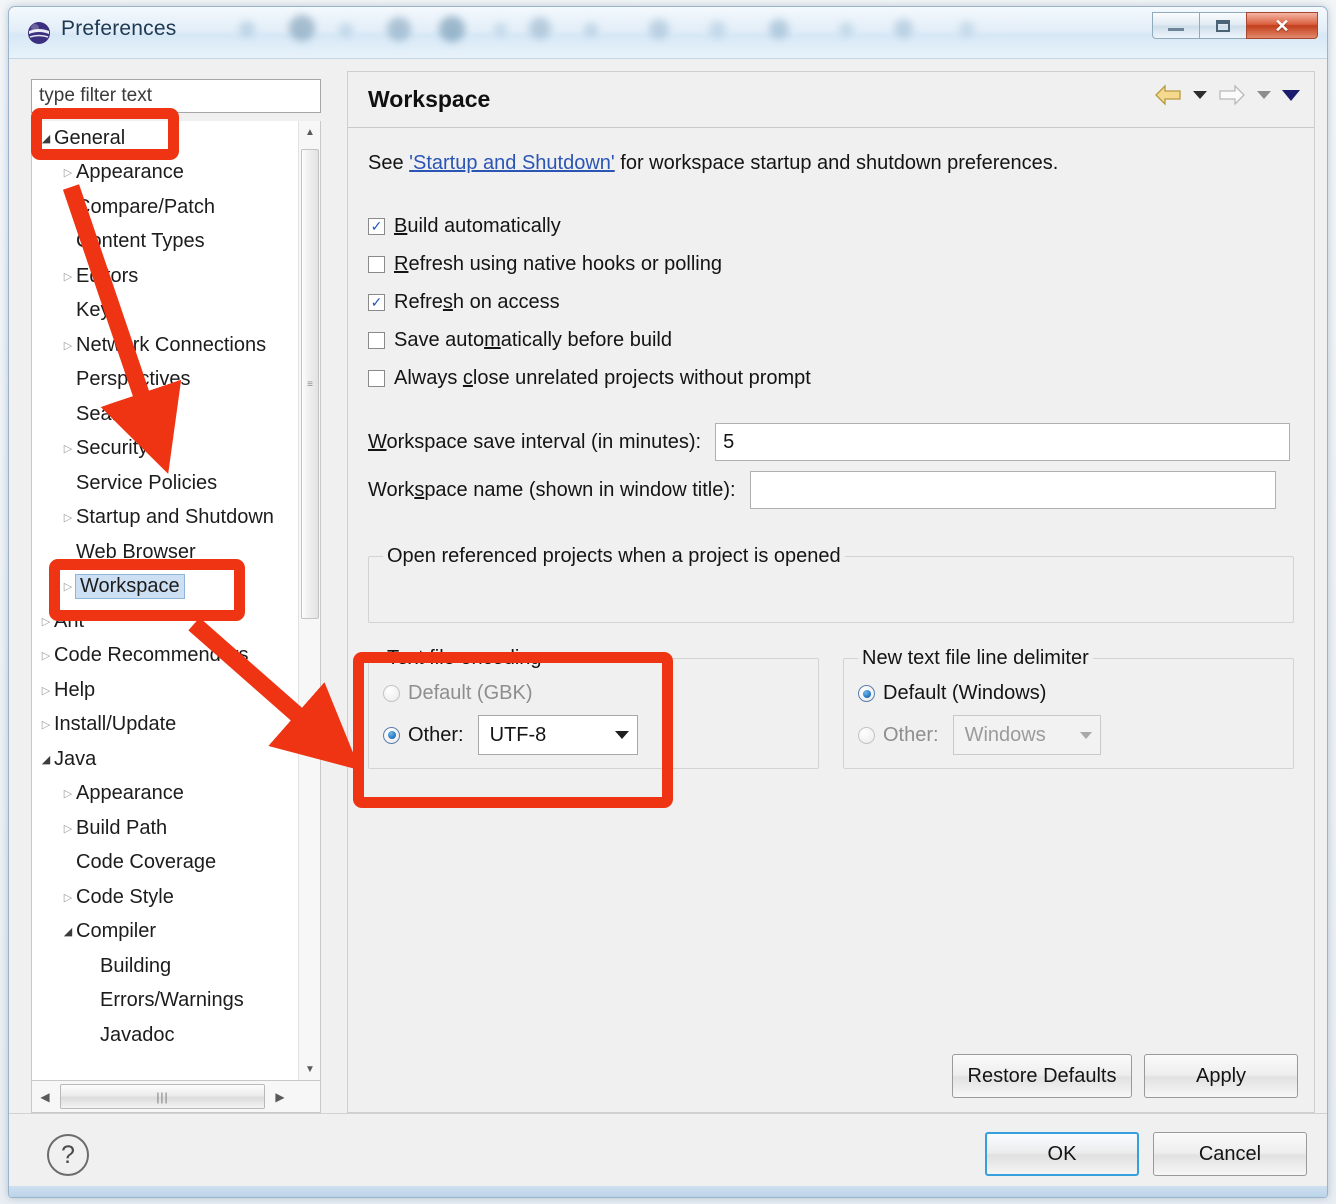 The image size is (1336, 1204). I want to click on save-interval-value: 5, so click(729, 441).